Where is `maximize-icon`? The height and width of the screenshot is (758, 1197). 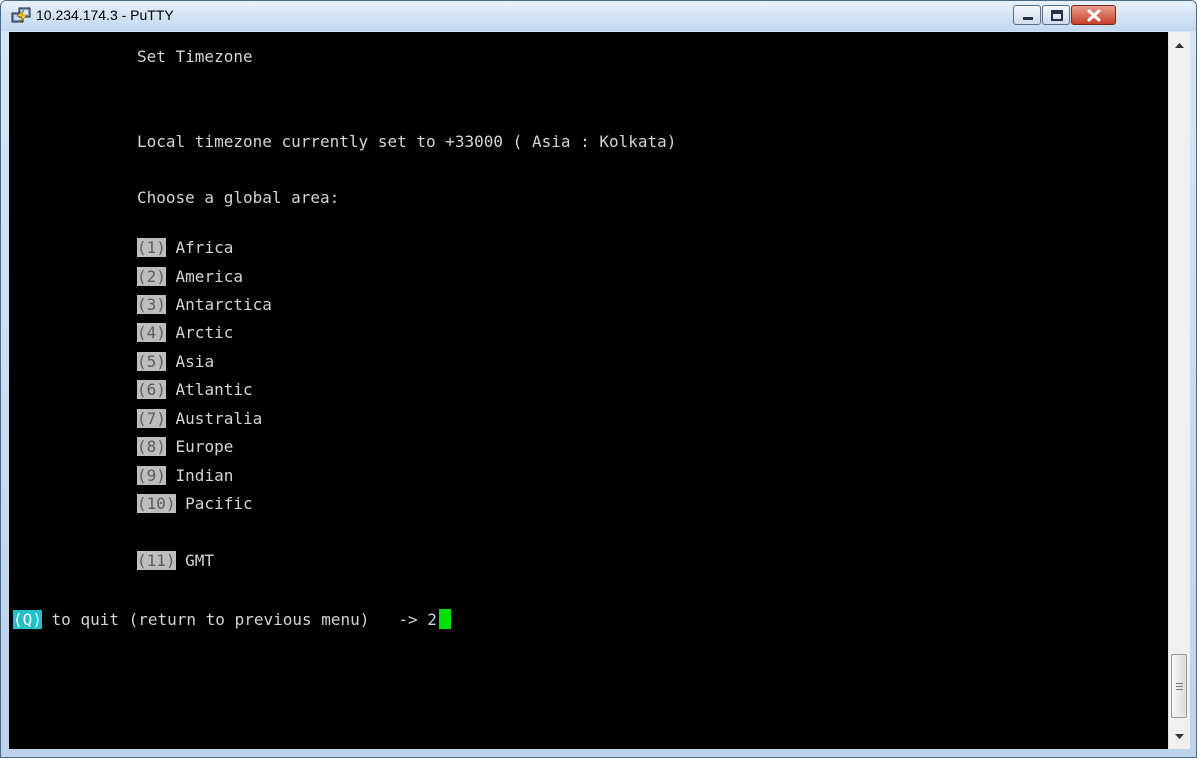 maximize-icon is located at coordinates (1057, 15).